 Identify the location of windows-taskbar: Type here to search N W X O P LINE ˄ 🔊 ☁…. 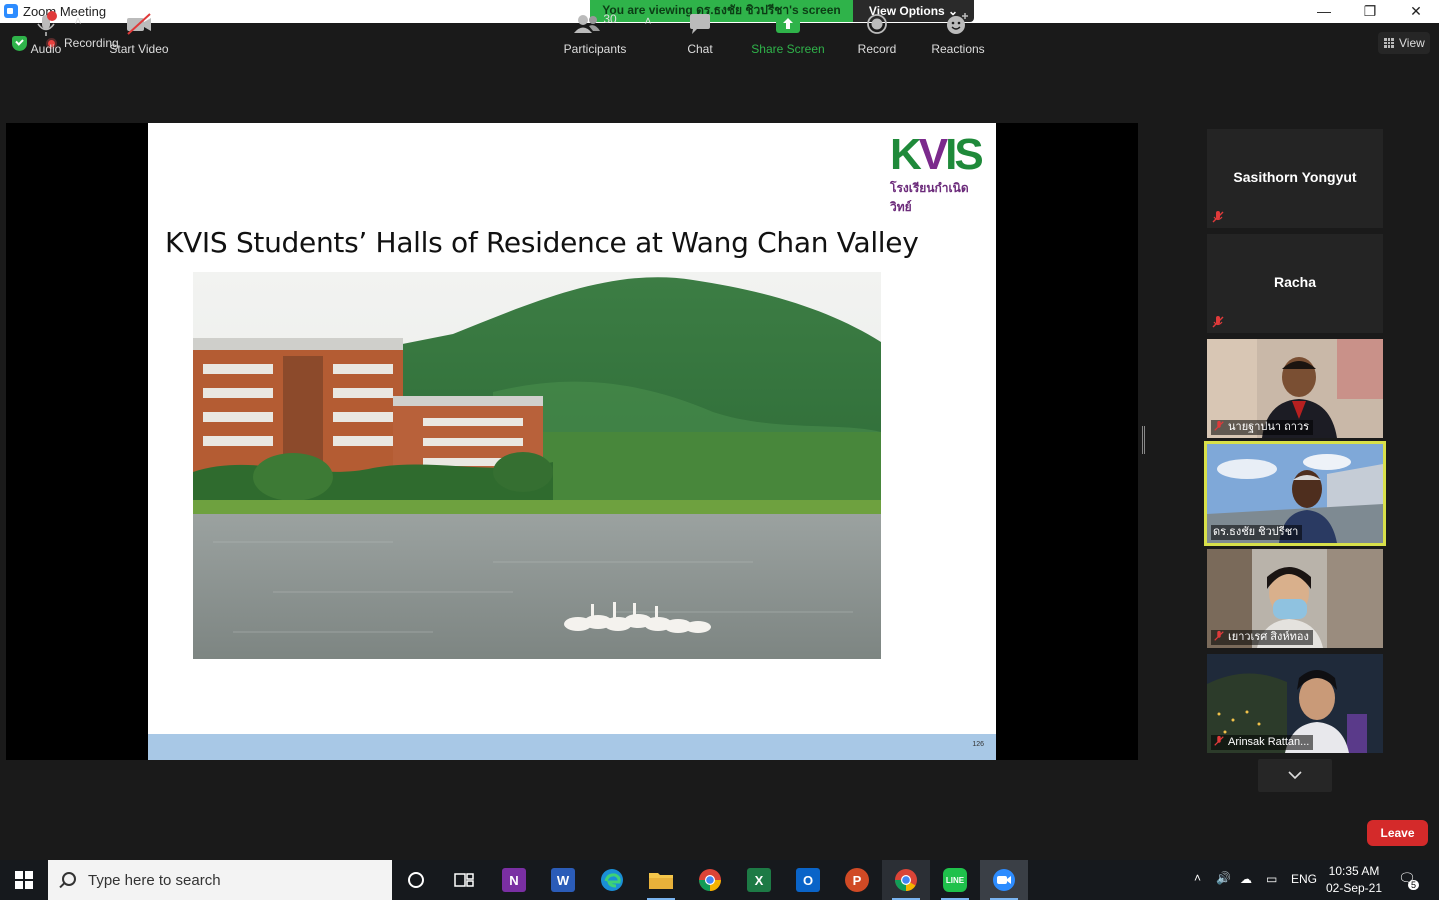
(719, 880).